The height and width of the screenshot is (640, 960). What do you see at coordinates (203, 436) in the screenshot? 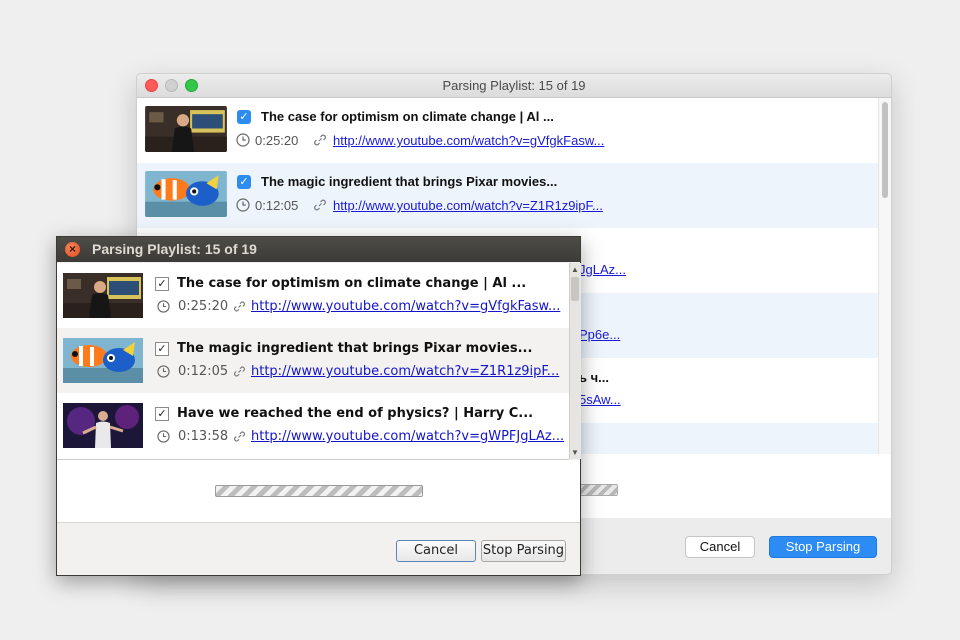
I see `item-duration: 0:13:58` at bounding box center [203, 436].